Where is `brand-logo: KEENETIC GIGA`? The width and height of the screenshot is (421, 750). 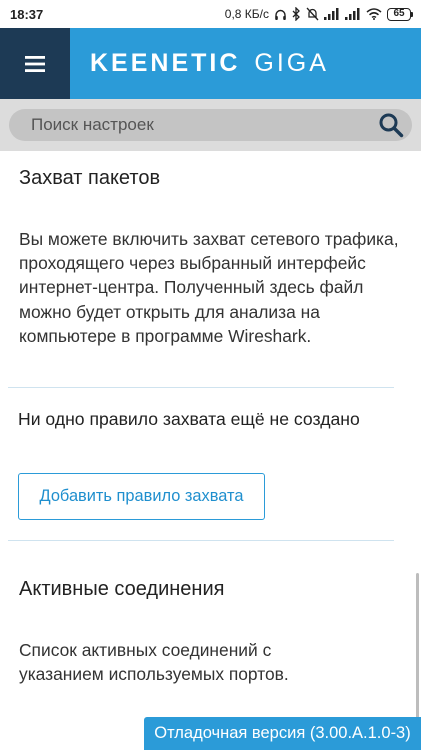
brand-logo: KEENETIC GIGA is located at coordinates (199, 63).